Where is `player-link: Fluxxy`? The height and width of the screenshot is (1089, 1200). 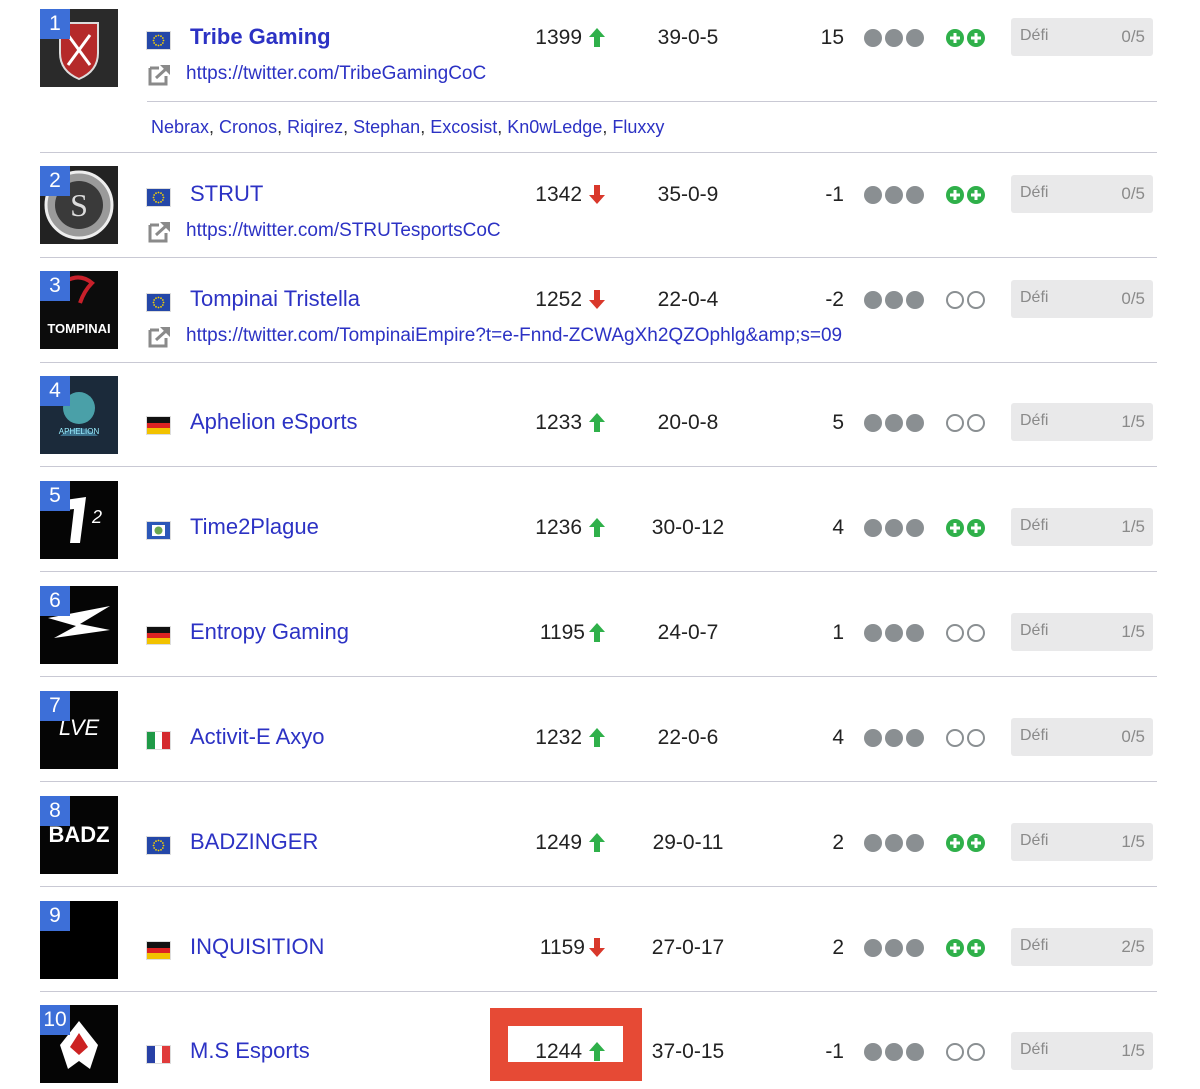
player-link: Fluxxy is located at coordinates (638, 127).